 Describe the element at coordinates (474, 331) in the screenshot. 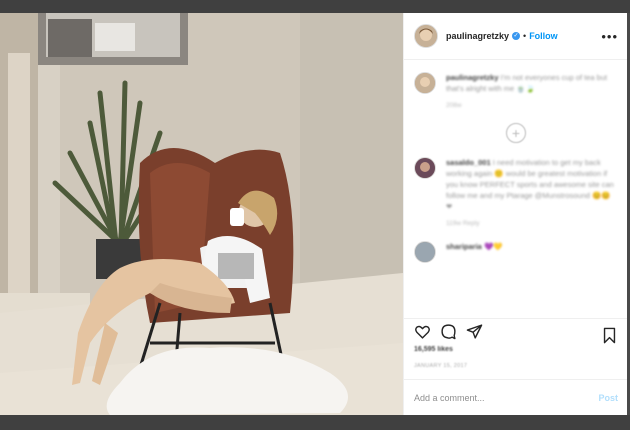

I see `share-icon` at that location.